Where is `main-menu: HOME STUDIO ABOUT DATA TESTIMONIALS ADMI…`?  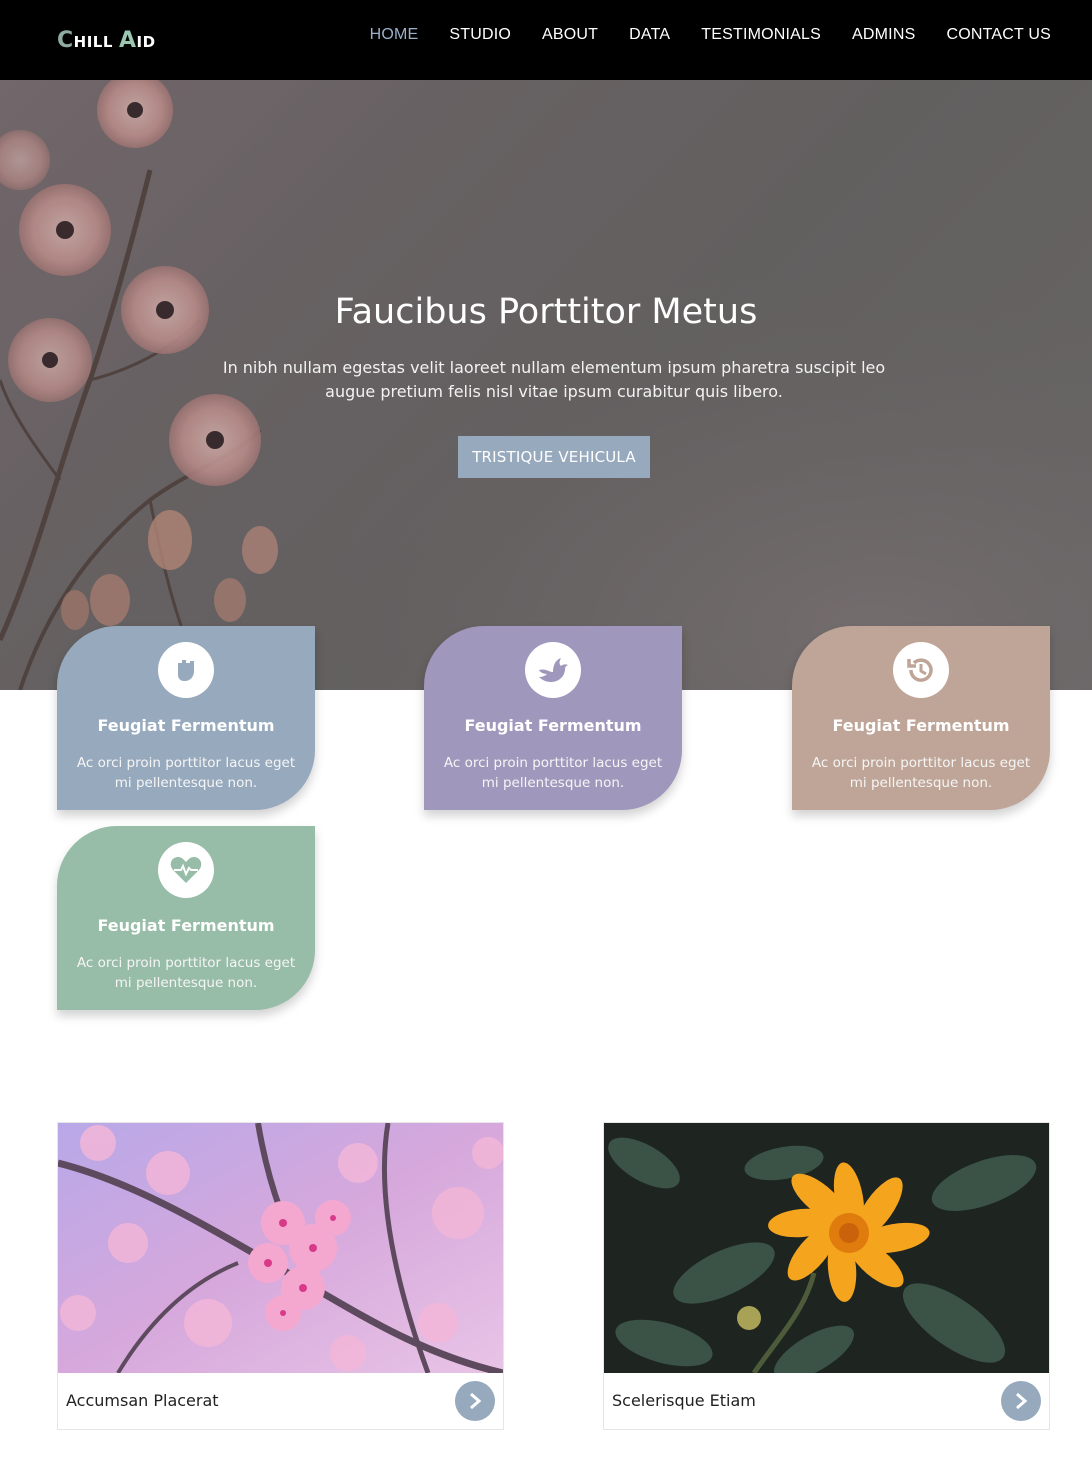
main-menu: HOME STUDIO ABOUT DATA TESTIMONIALS ADMI… is located at coordinates (710, 35).